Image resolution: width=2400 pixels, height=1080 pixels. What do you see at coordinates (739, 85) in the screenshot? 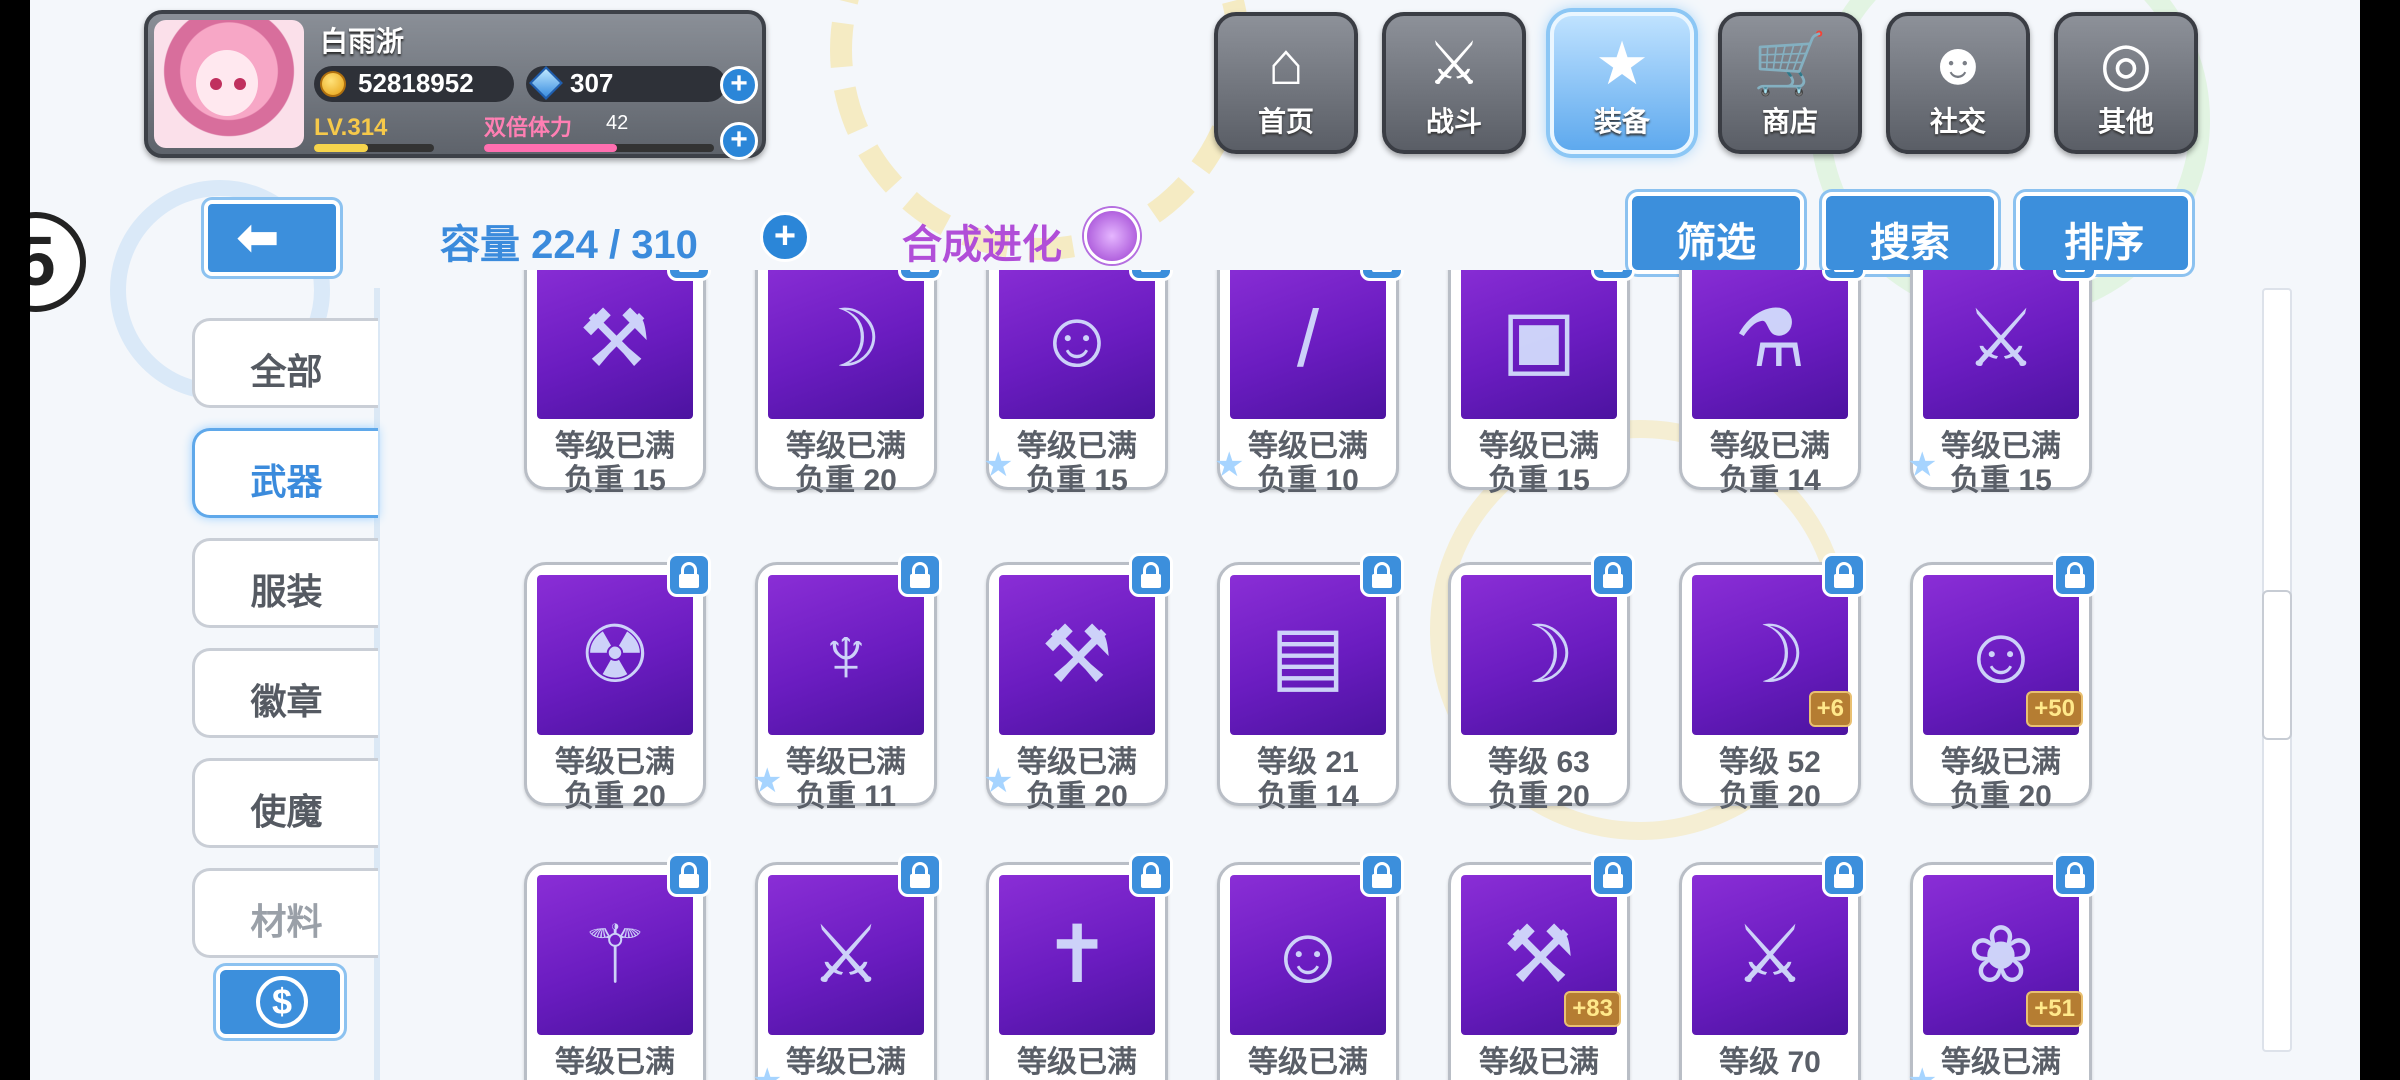
I see `add-gems-button: +` at bounding box center [739, 85].